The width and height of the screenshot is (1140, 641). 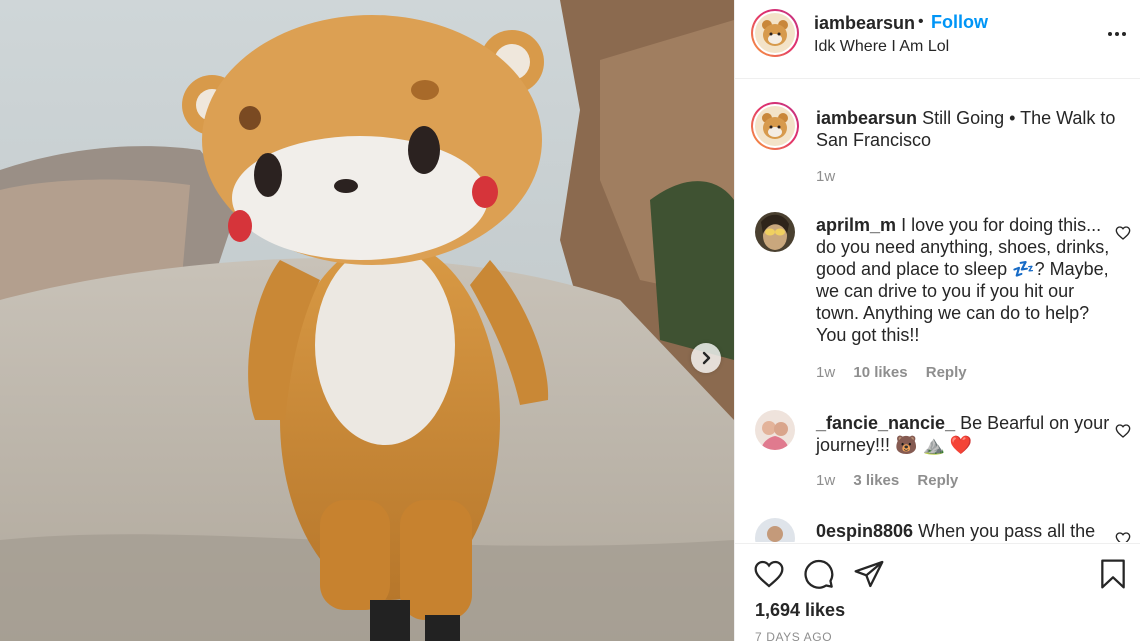 I want to click on comment-icon, so click(x=819, y=574).